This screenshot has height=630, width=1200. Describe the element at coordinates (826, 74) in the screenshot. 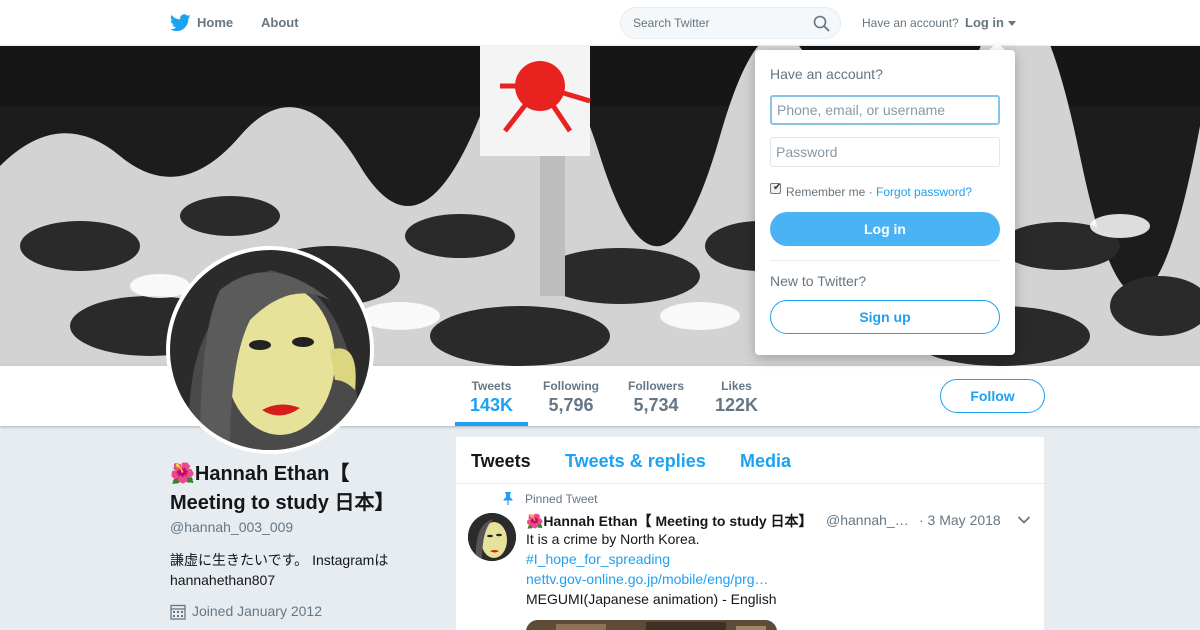

I see `dropdown-title: Have an account?` at that location.